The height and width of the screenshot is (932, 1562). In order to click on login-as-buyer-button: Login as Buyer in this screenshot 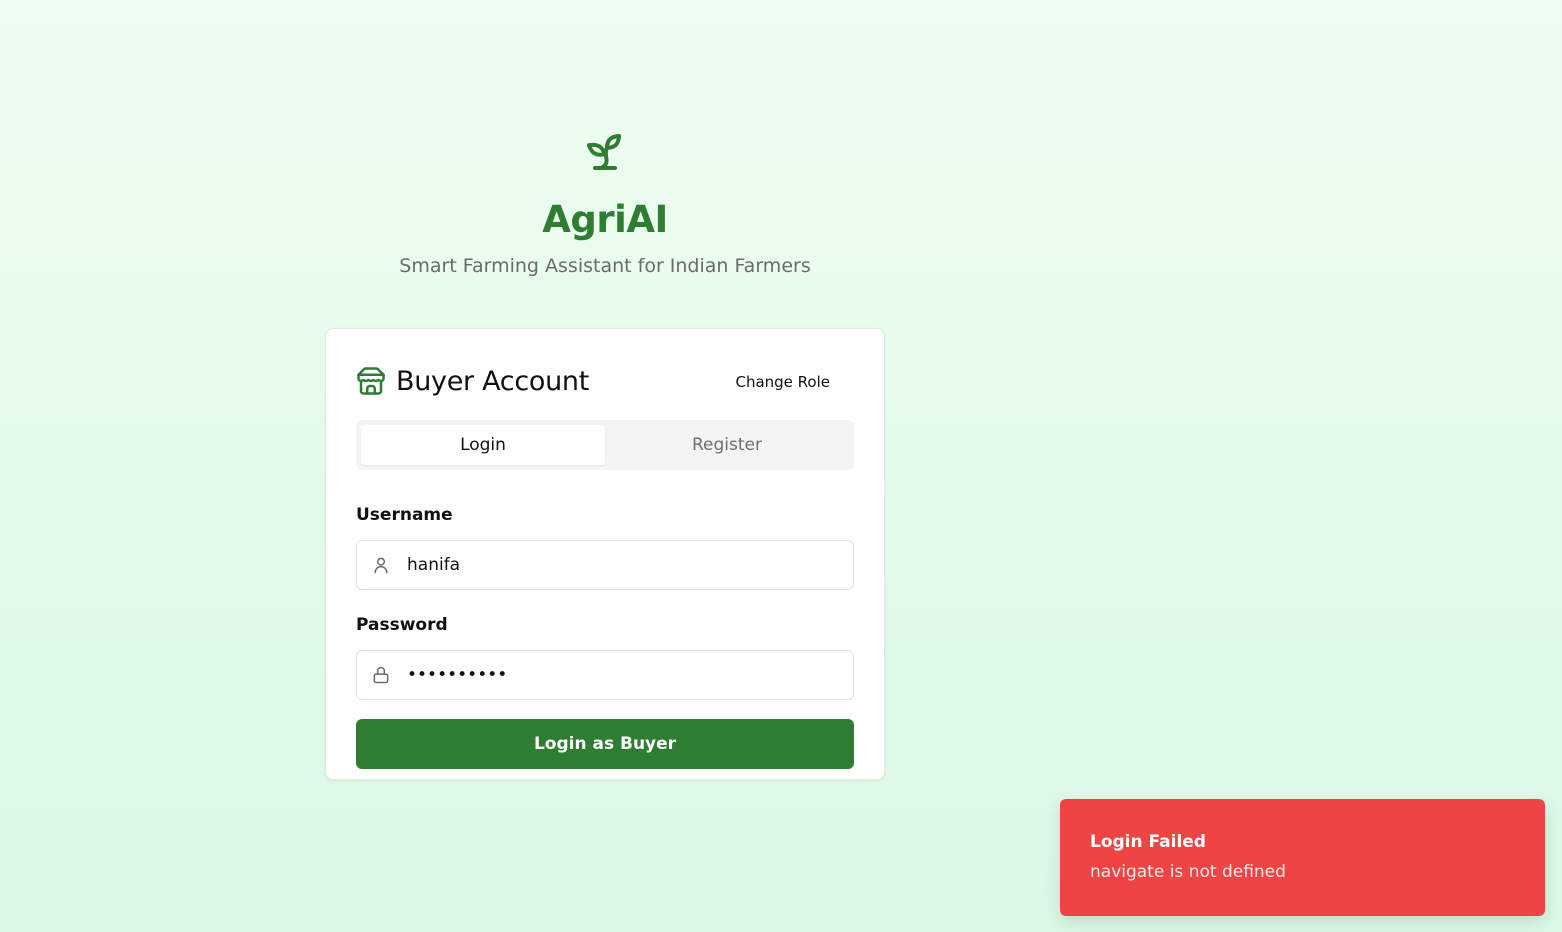, I will do `click(605, 744)`.